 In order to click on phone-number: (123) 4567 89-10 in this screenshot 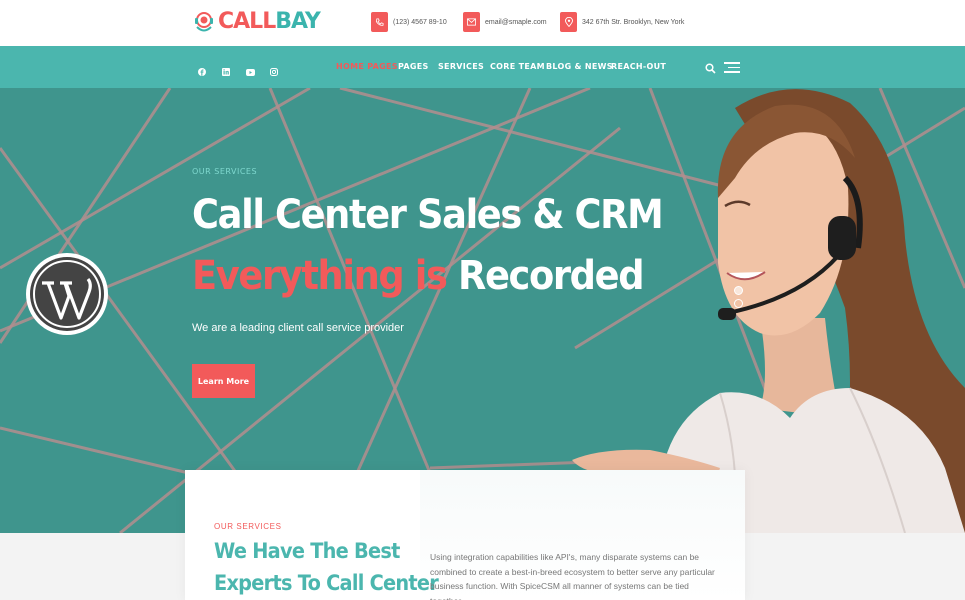, I will do `click(420, 22)`.